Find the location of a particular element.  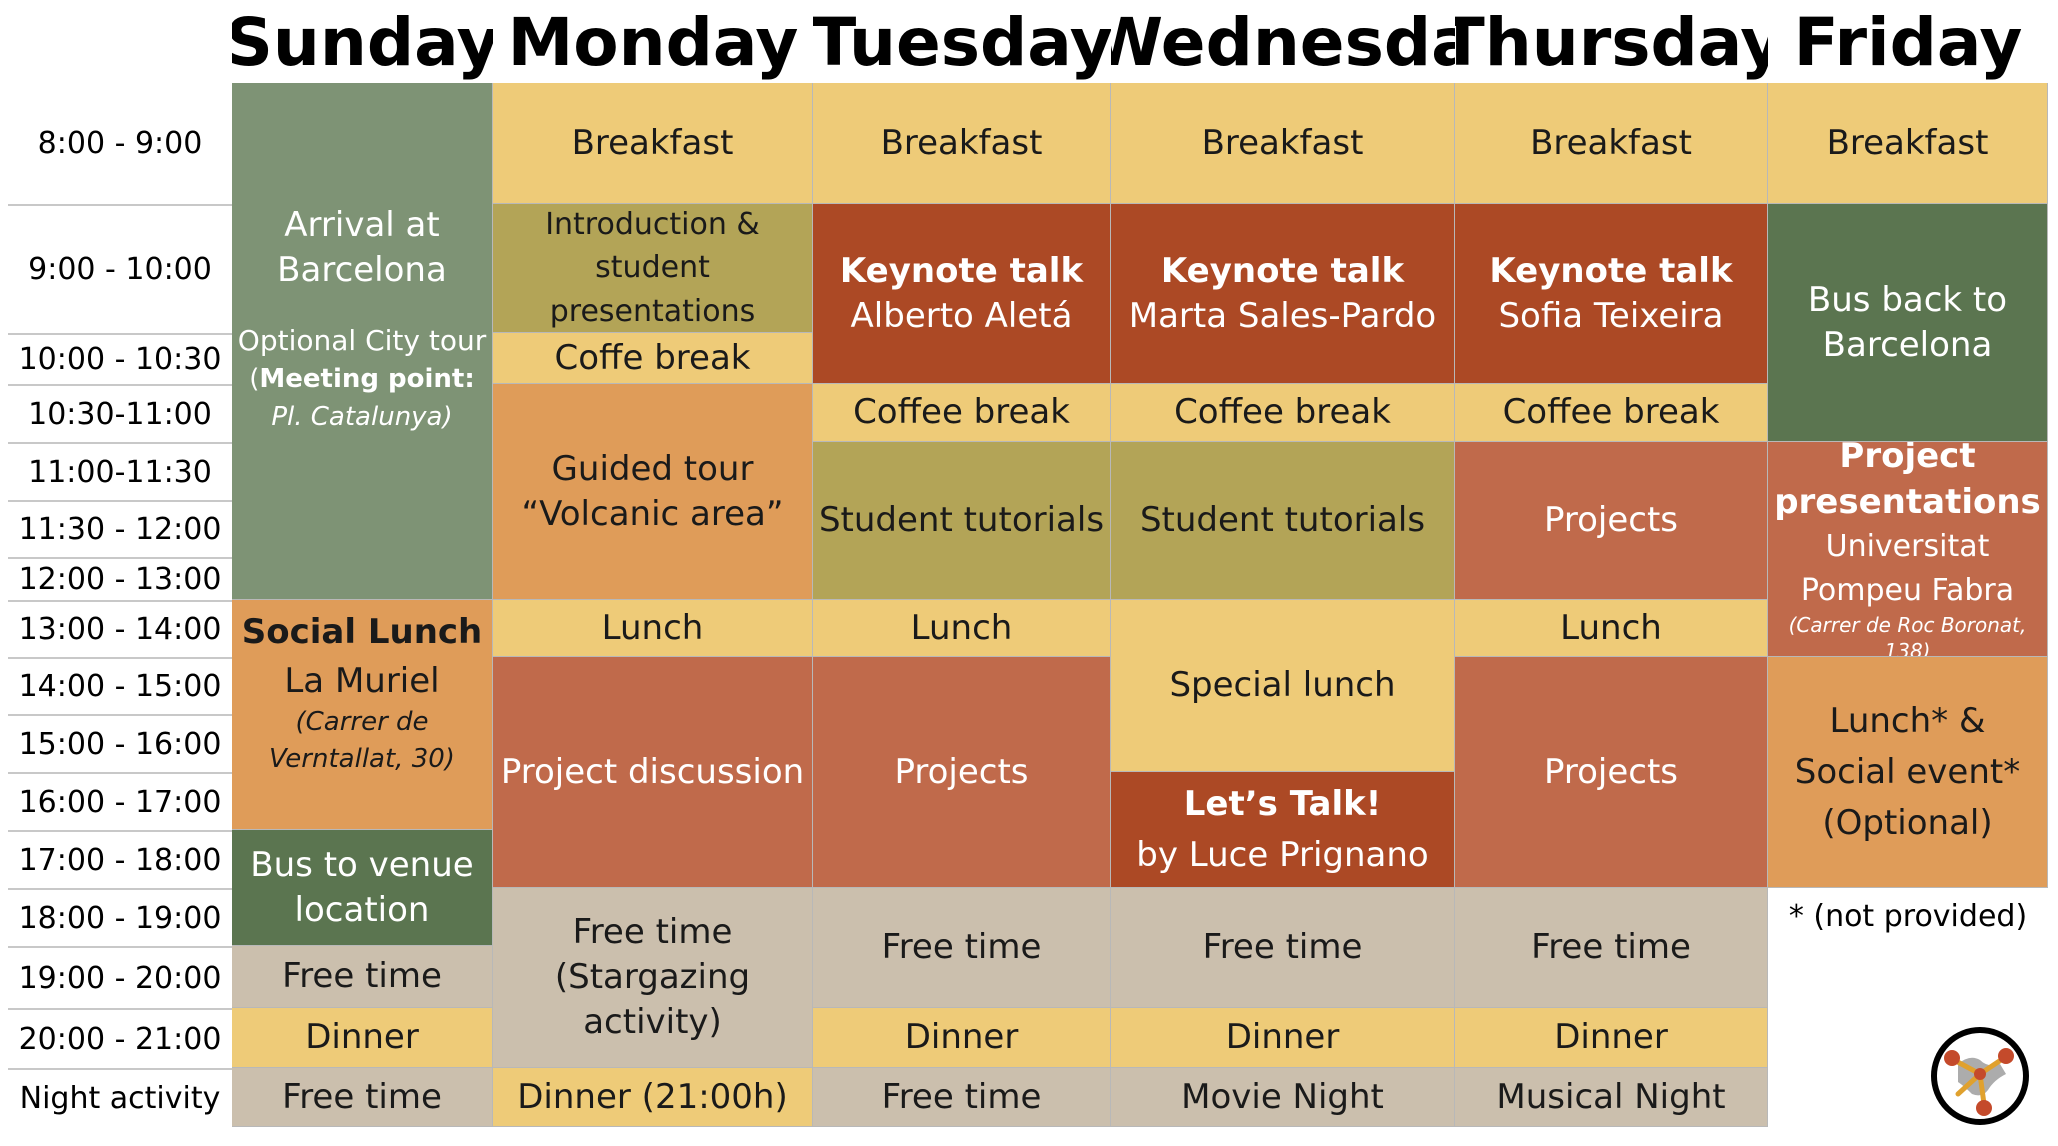

presentations-venue-2: Pompeu Fabra is located at coordinates (1907, 590).